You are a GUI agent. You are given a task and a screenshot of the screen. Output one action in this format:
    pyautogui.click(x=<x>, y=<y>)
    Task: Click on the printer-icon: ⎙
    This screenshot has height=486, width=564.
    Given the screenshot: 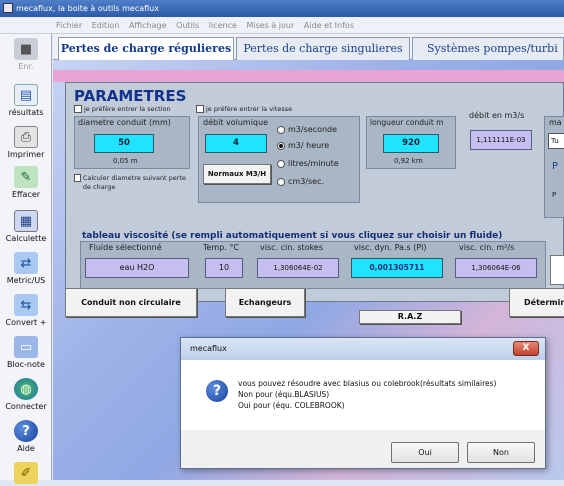 What is the action you would take?
    pyautogui.click(x=26, y=137)
    